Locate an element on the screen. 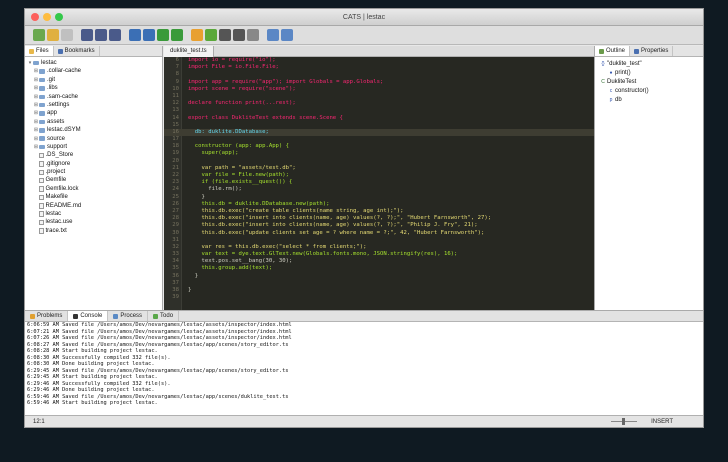  editor-tab: duklite_test.ts is located at coordinates (189, 51).